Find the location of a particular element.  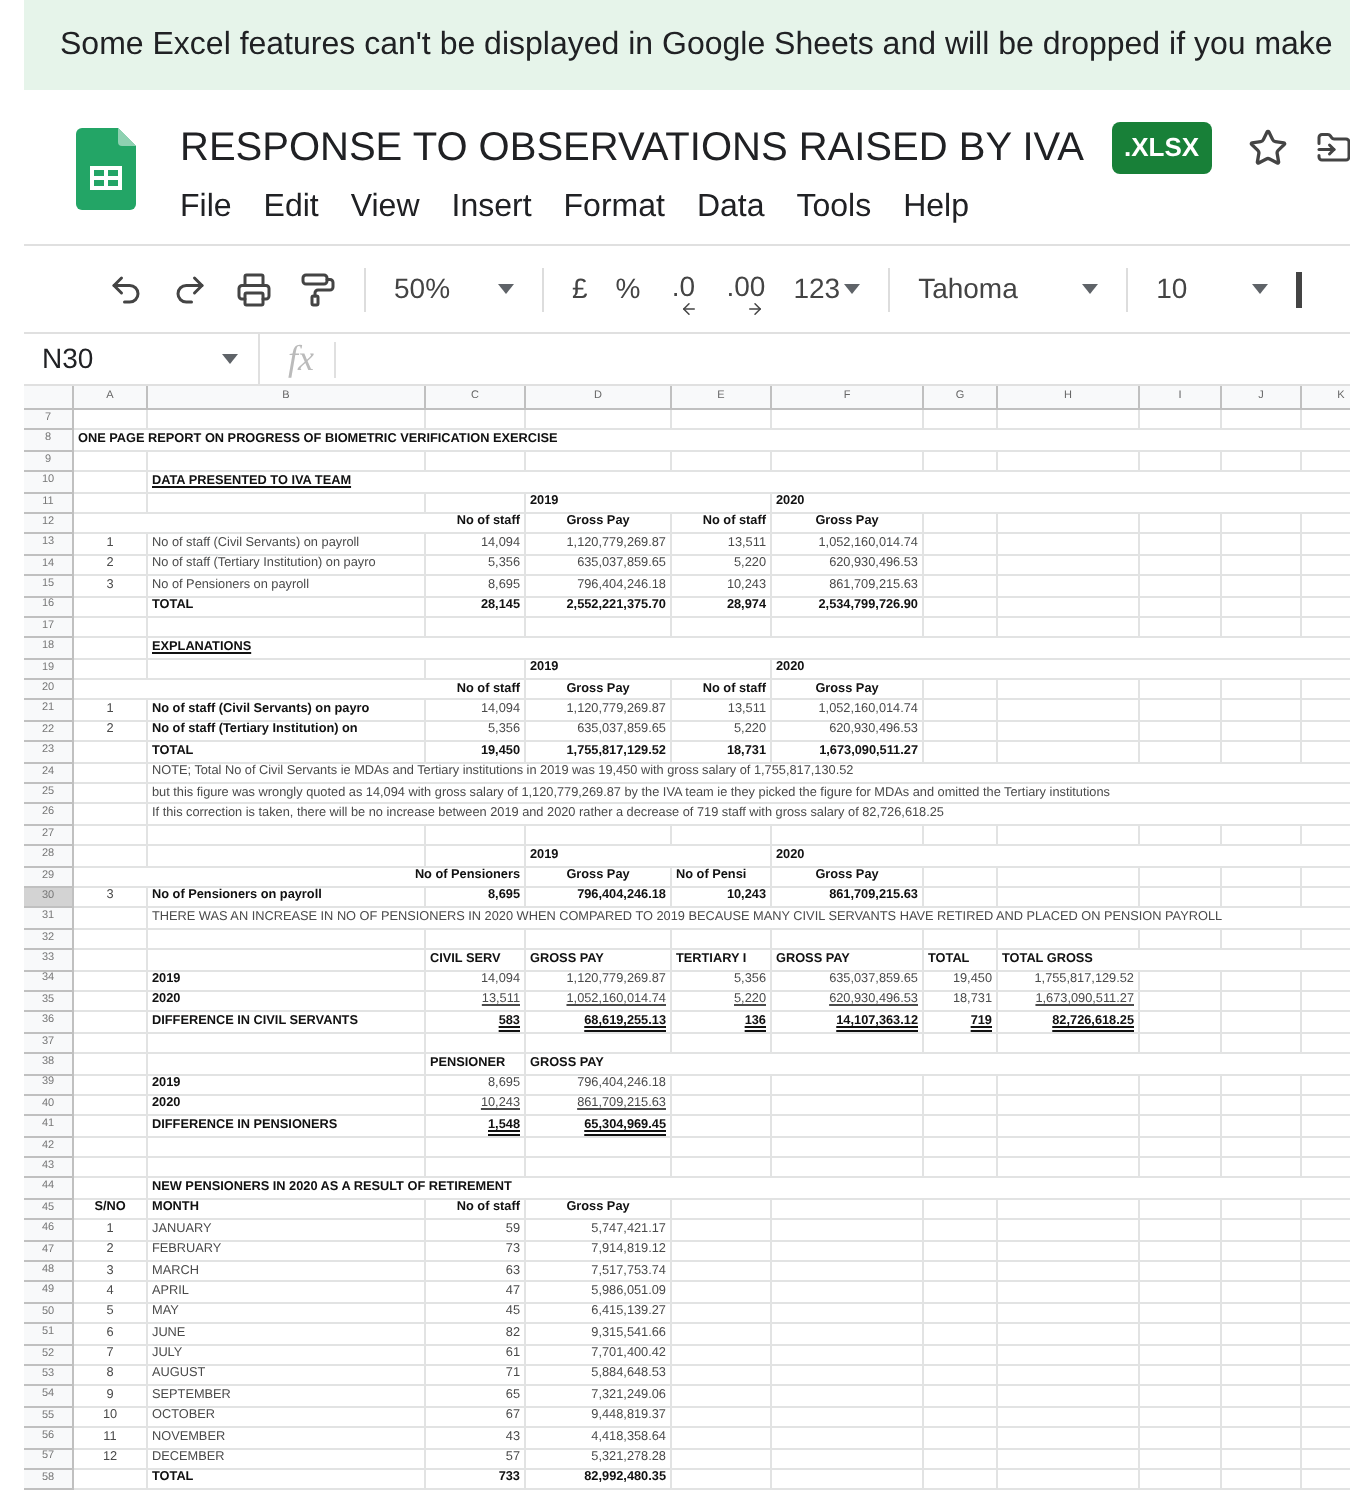

menu-item: View is located at coordinates (385, 208).